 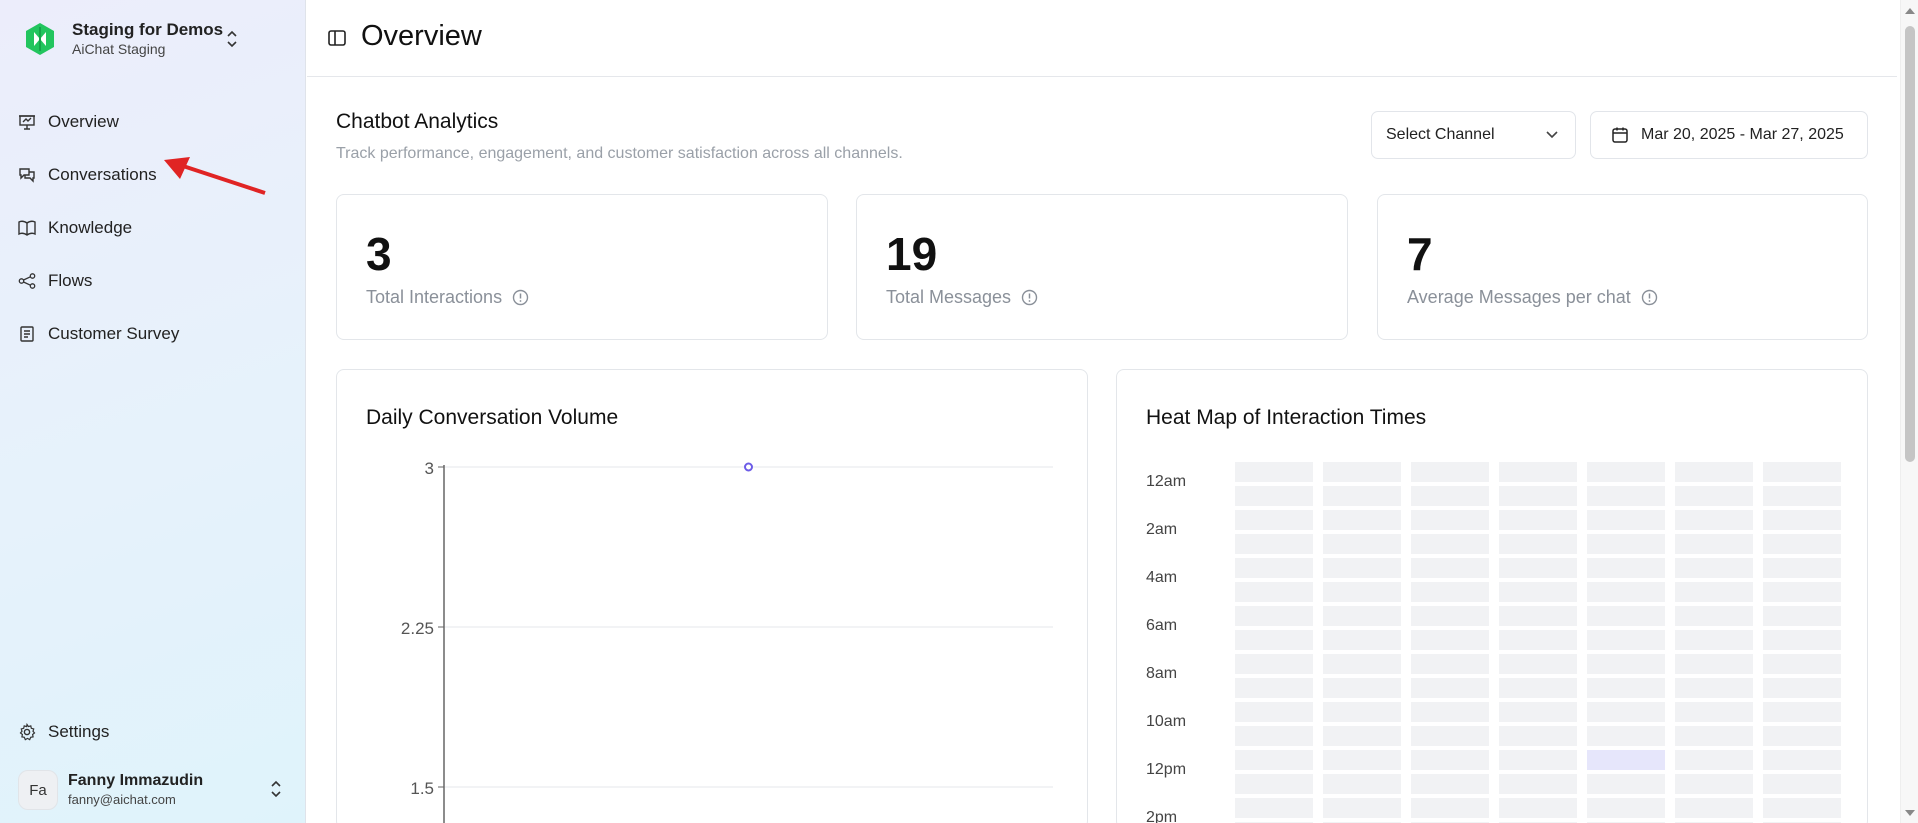 I want to click on data-point, so click(x=748, y=467).